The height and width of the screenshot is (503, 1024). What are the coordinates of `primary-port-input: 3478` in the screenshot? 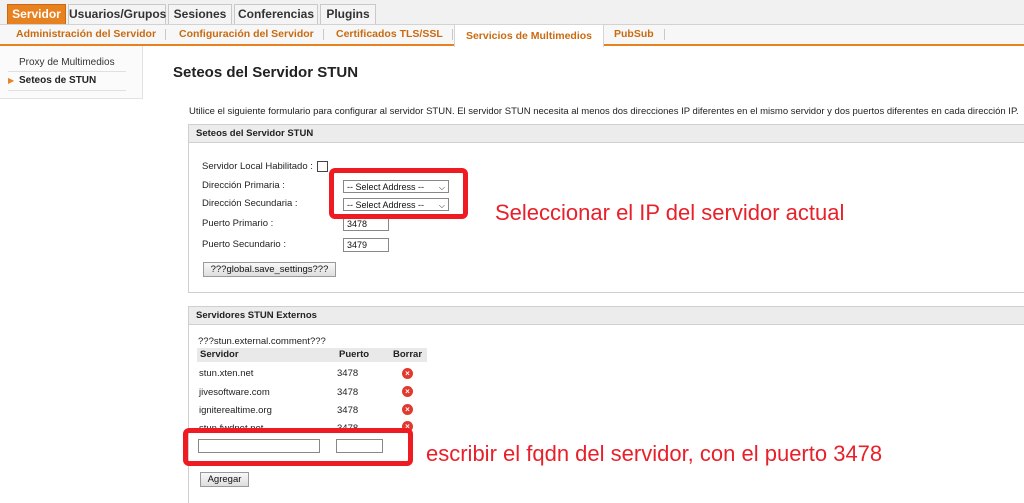 It's located at (366, 224).